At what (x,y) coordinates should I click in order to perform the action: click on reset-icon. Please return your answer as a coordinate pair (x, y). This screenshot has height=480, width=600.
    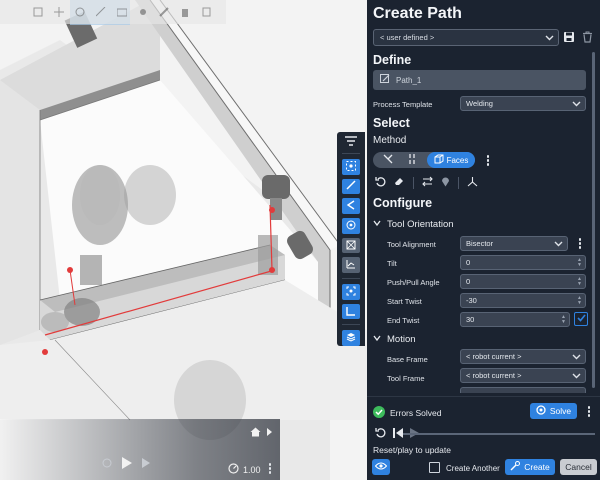
    Looking at the image, I should click on (380, 433).